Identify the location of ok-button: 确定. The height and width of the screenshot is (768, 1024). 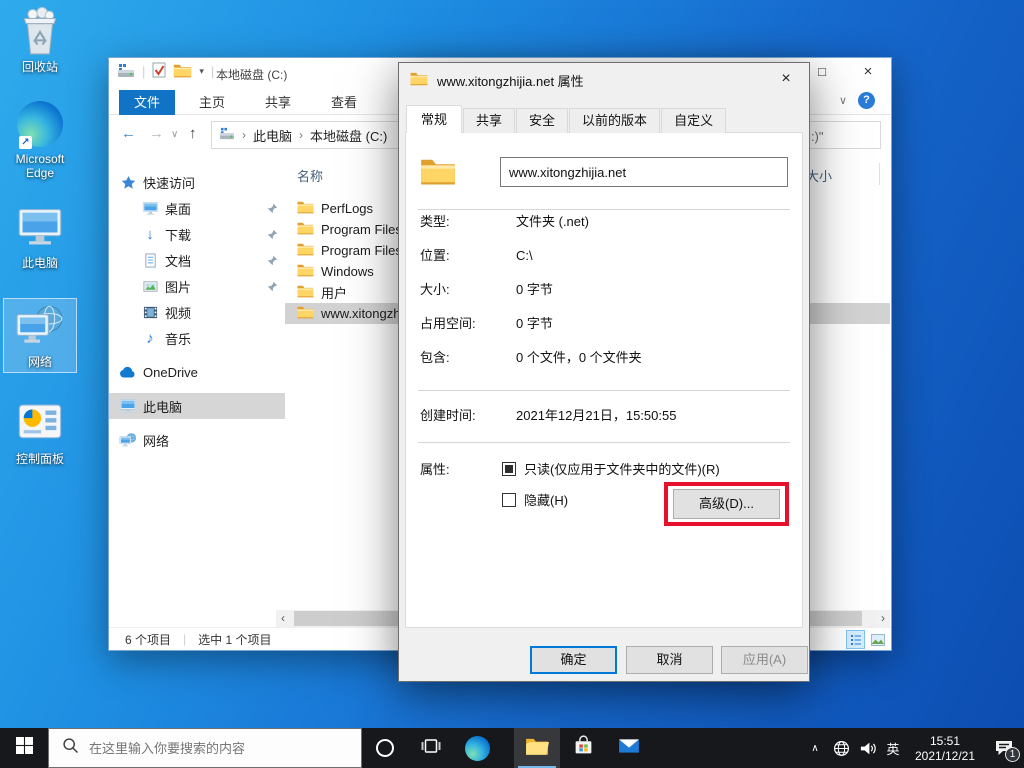
(573, 660).